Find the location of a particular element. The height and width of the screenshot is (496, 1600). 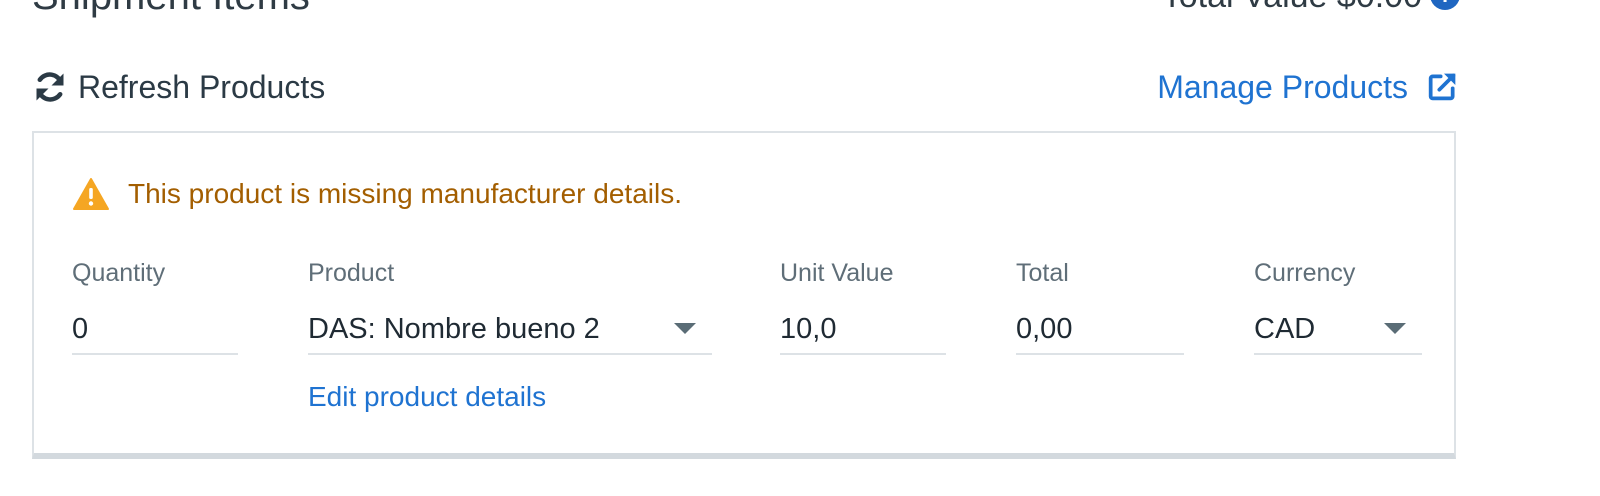

total-value-wrap: Total Value $0.00 i is located at coordinates (1311, 9).